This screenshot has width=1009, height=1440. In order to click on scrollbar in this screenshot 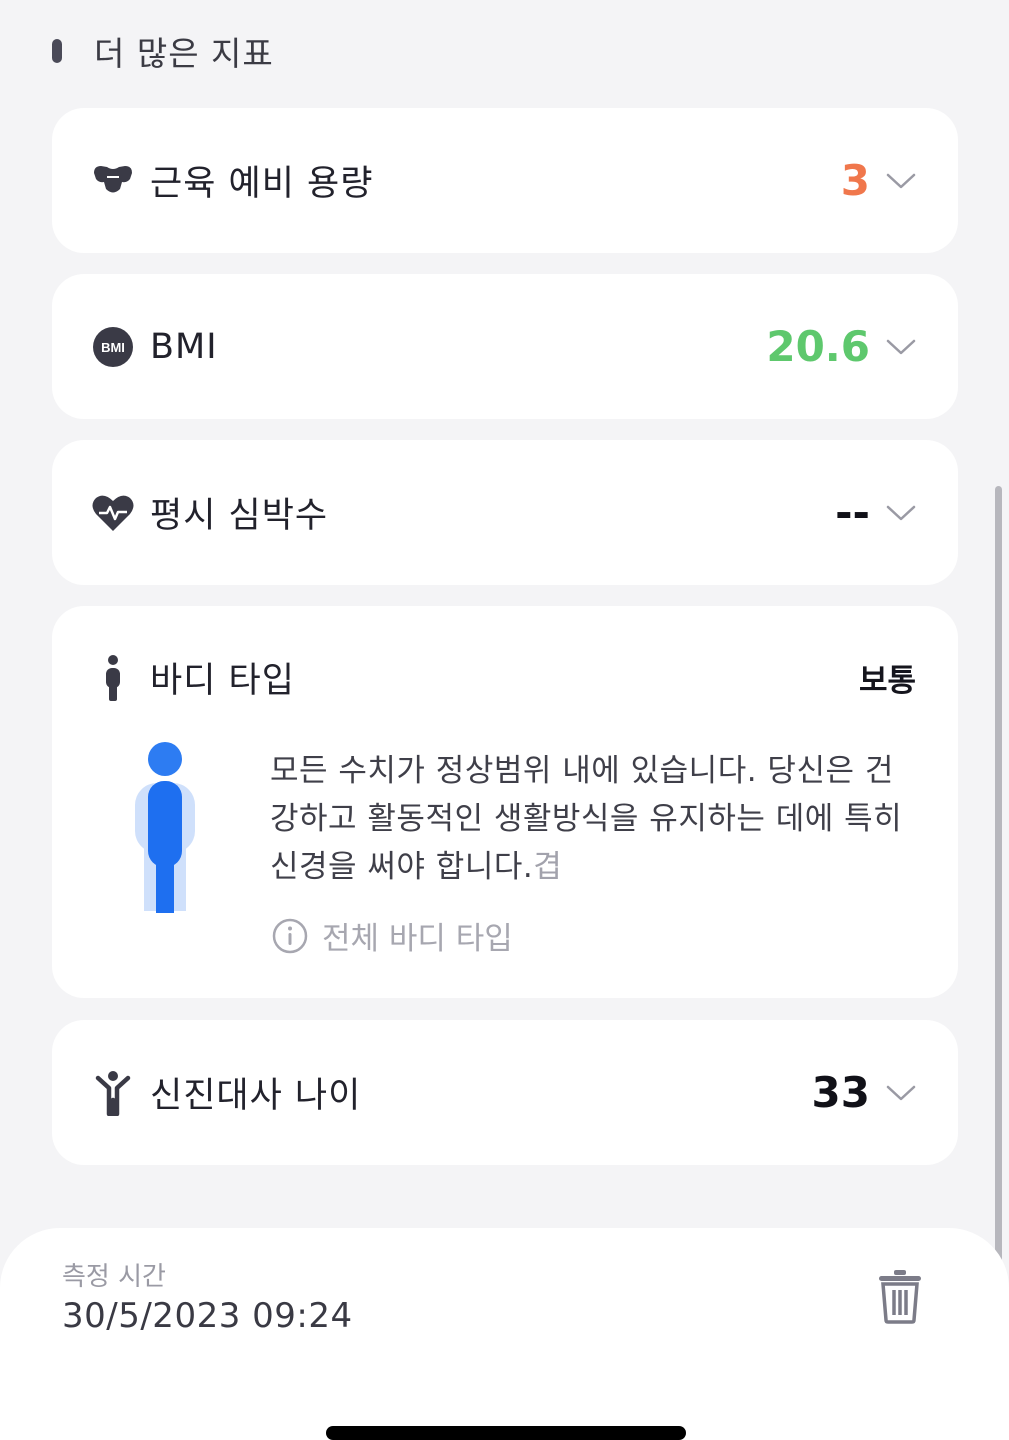, I will do `click(998, 914)`.